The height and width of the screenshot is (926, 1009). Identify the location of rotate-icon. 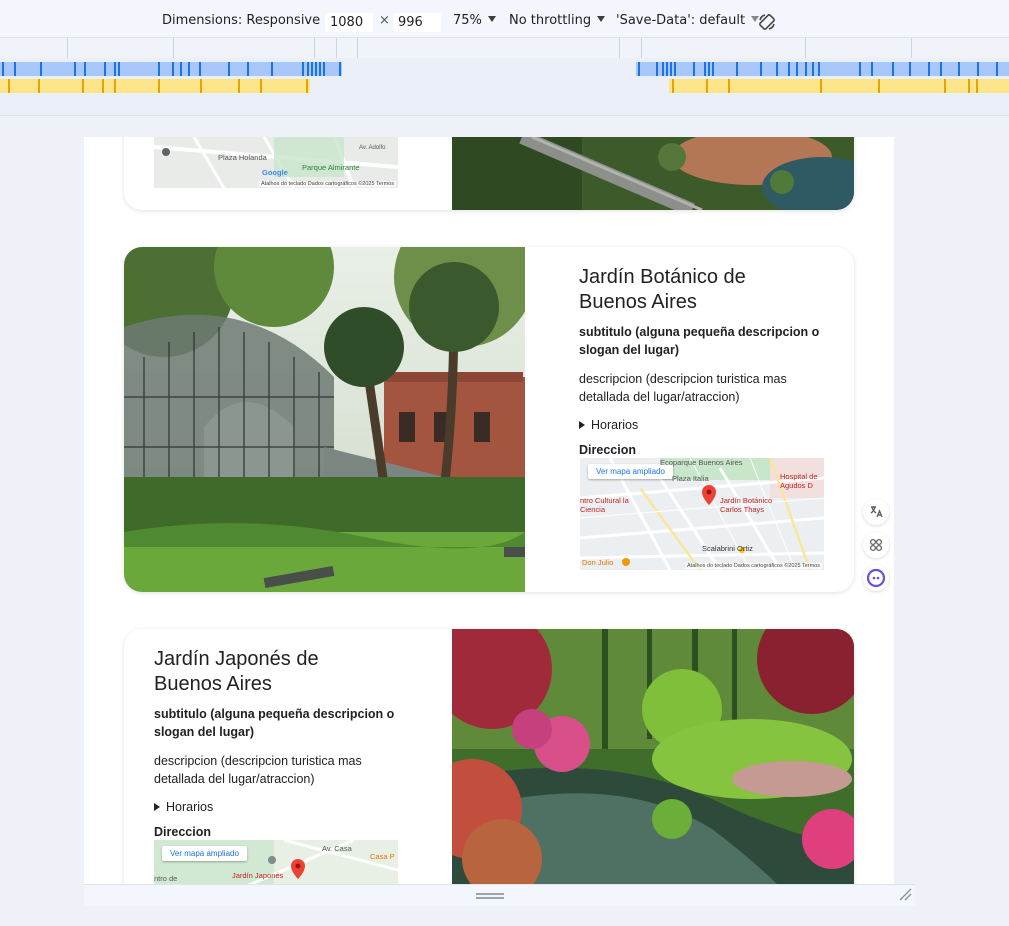
(767, 22).